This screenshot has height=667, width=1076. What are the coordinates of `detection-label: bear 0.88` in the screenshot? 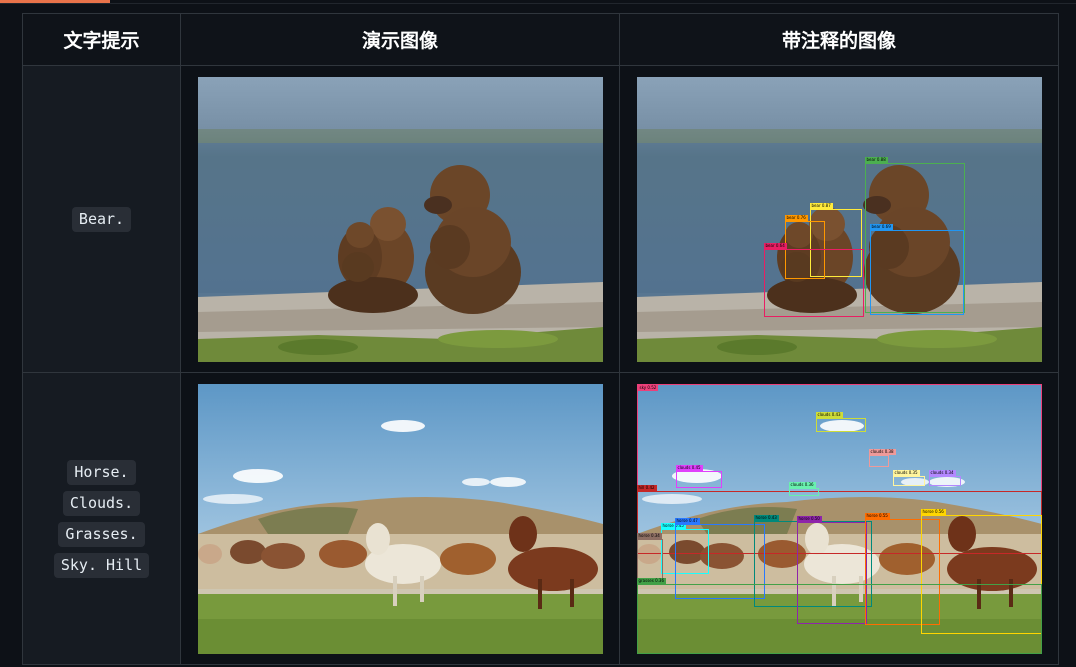 It's located at (876, 159).